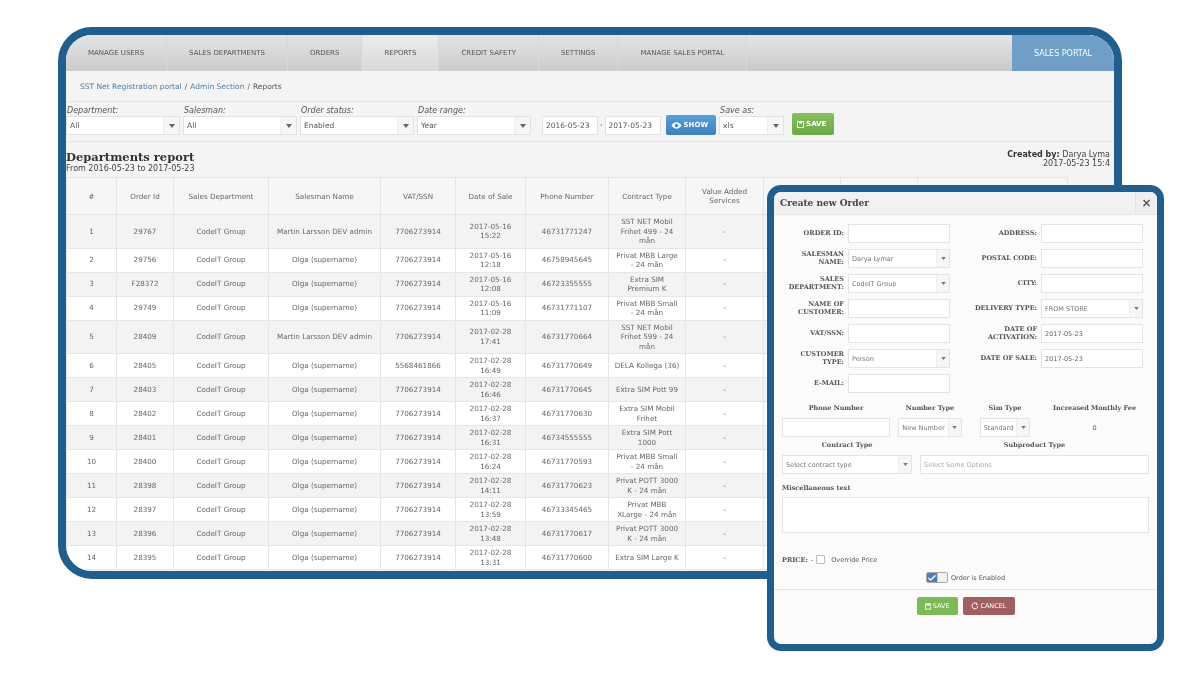  Describe the element at coordinates (130, 157) in the screenshot. I see `report-title: Departments report` at that location.